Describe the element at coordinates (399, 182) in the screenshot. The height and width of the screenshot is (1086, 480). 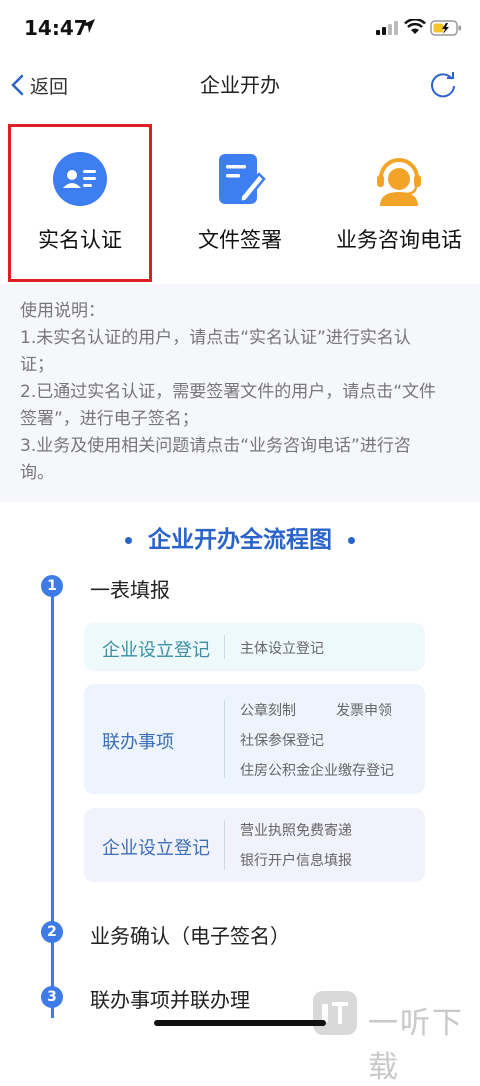
I see `customer-service-icon` at that location.